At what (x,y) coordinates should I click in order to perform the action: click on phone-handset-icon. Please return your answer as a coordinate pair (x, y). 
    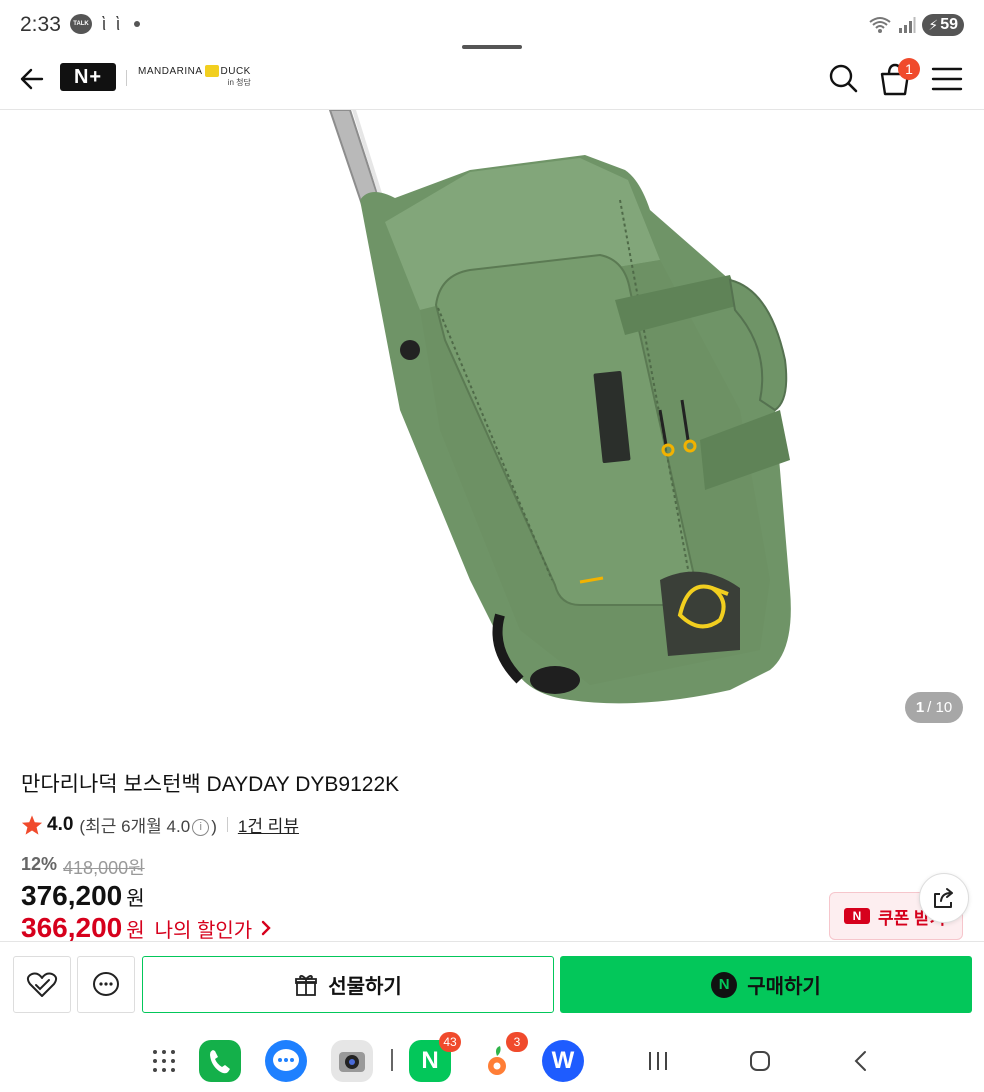
    Looking at the image, I should click on (220, 1062).